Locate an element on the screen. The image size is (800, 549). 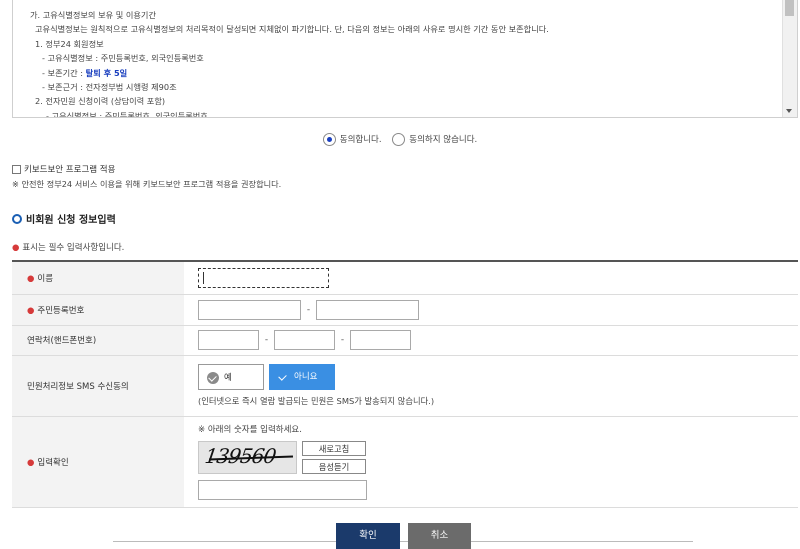
captcha-label-cell: ● 입력확인 is located at coordinates (98, 462).